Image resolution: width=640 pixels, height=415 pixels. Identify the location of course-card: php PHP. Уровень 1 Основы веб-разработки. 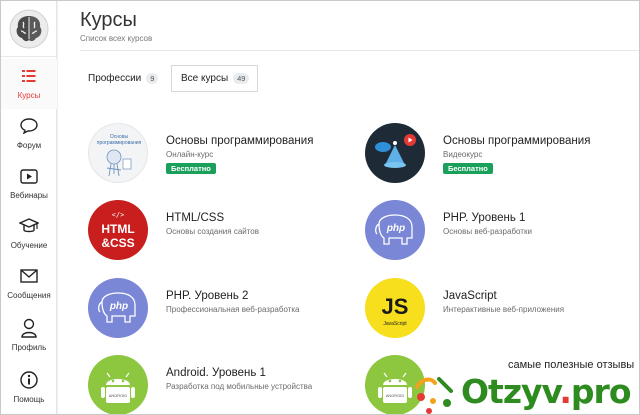
(495, 234).